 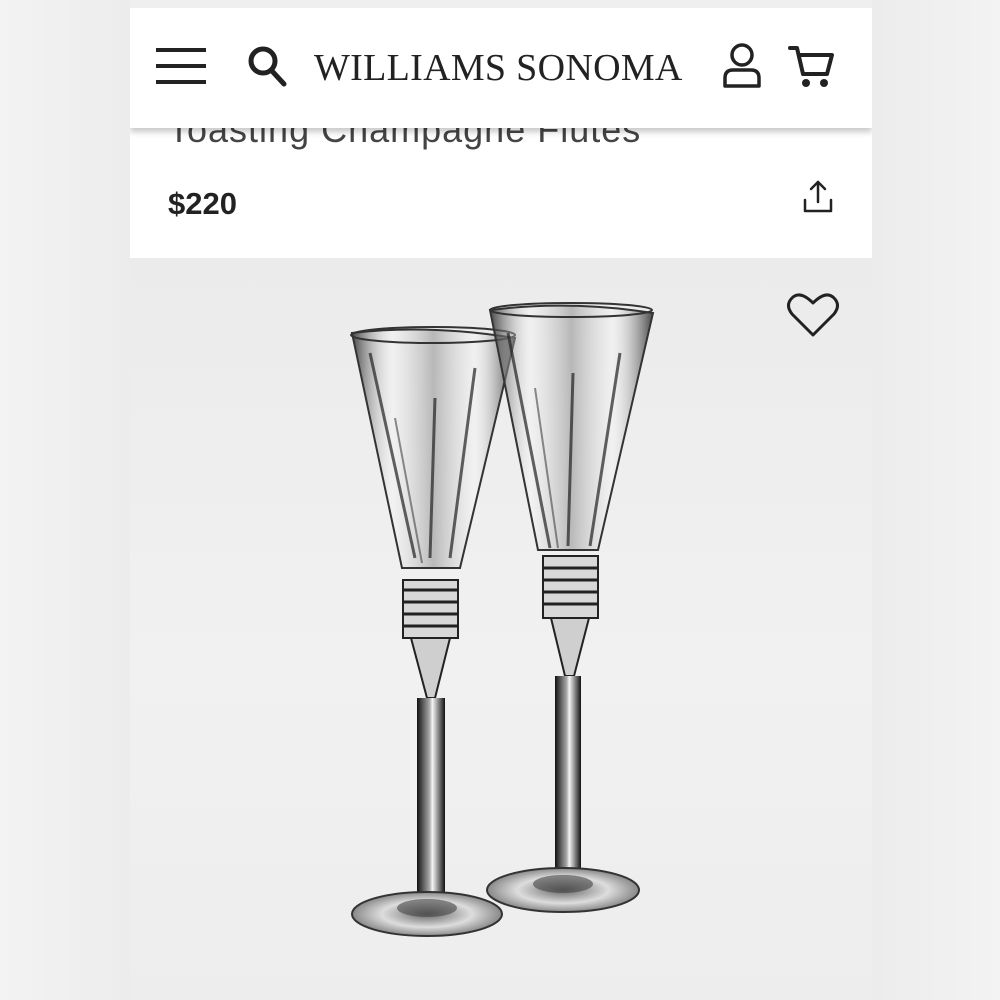 I want to click on brand-logo: WILLIAMS SONOMA, so click(x=506, y=68).